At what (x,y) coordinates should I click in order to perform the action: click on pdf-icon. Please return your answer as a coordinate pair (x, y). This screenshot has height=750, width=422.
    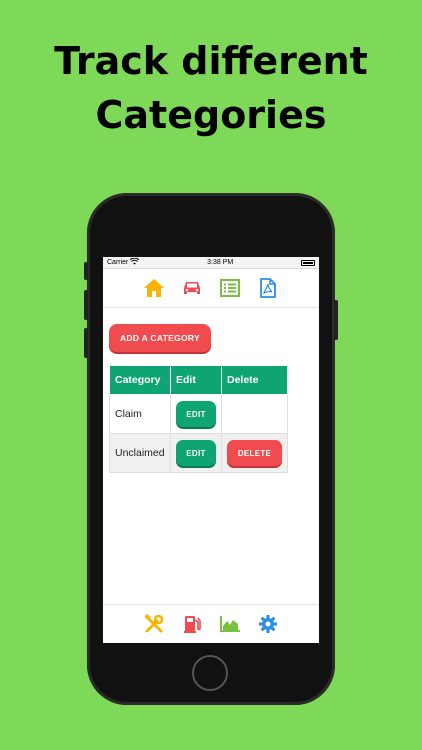
    Looking at the image, I should click on (268, 288).